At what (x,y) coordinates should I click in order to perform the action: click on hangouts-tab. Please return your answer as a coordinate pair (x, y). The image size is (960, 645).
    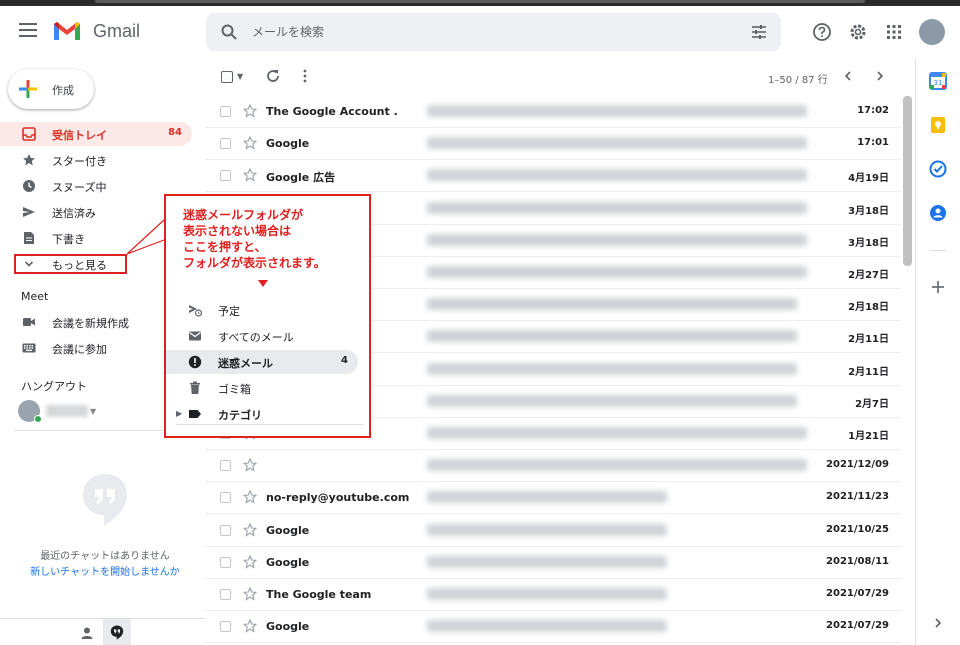
    Looking at the image, I should click on (117, 632).